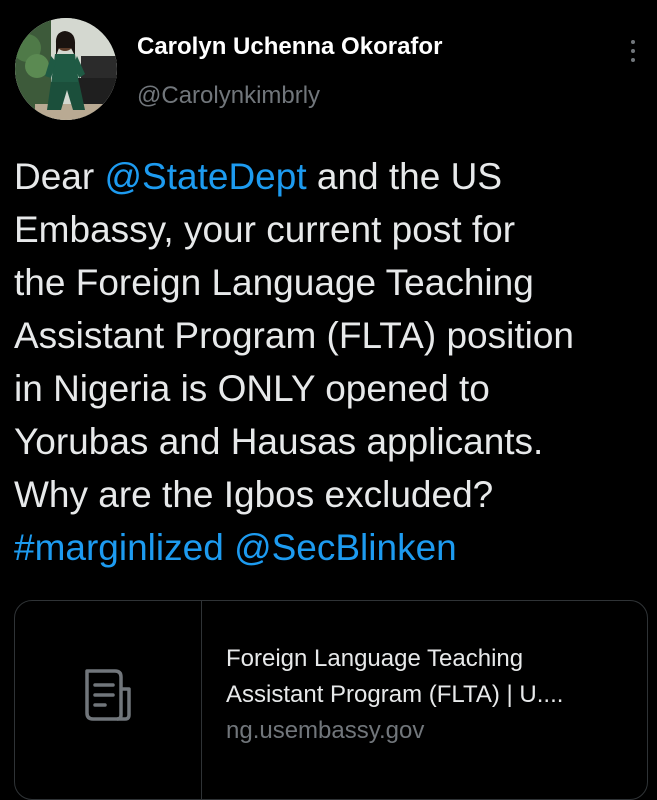 The width and height of the screenshot is (657, 800). What do you see at coordinates (325, 730) in the screenshot?
I see `card-domain: ng.usembassy.gov` at bounding box center [325, 730].